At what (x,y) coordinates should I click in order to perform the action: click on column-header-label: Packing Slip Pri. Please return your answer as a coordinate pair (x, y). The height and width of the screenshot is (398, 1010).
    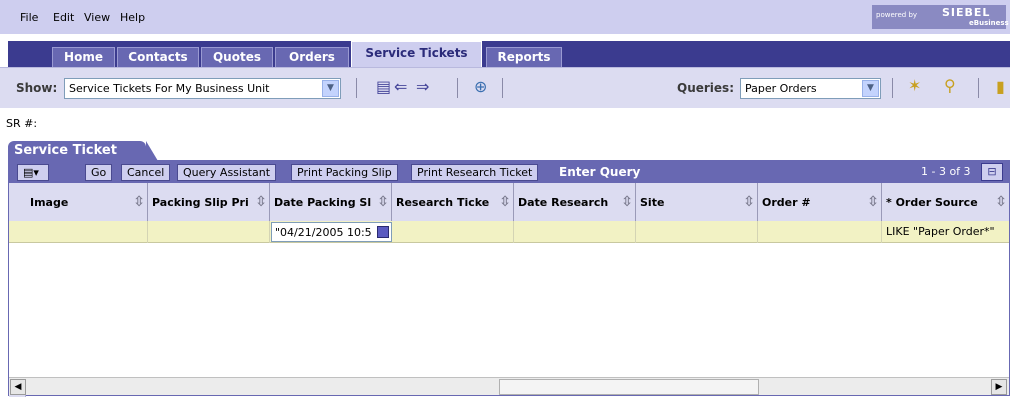
    Looking at the image, I should click on (200, 202).